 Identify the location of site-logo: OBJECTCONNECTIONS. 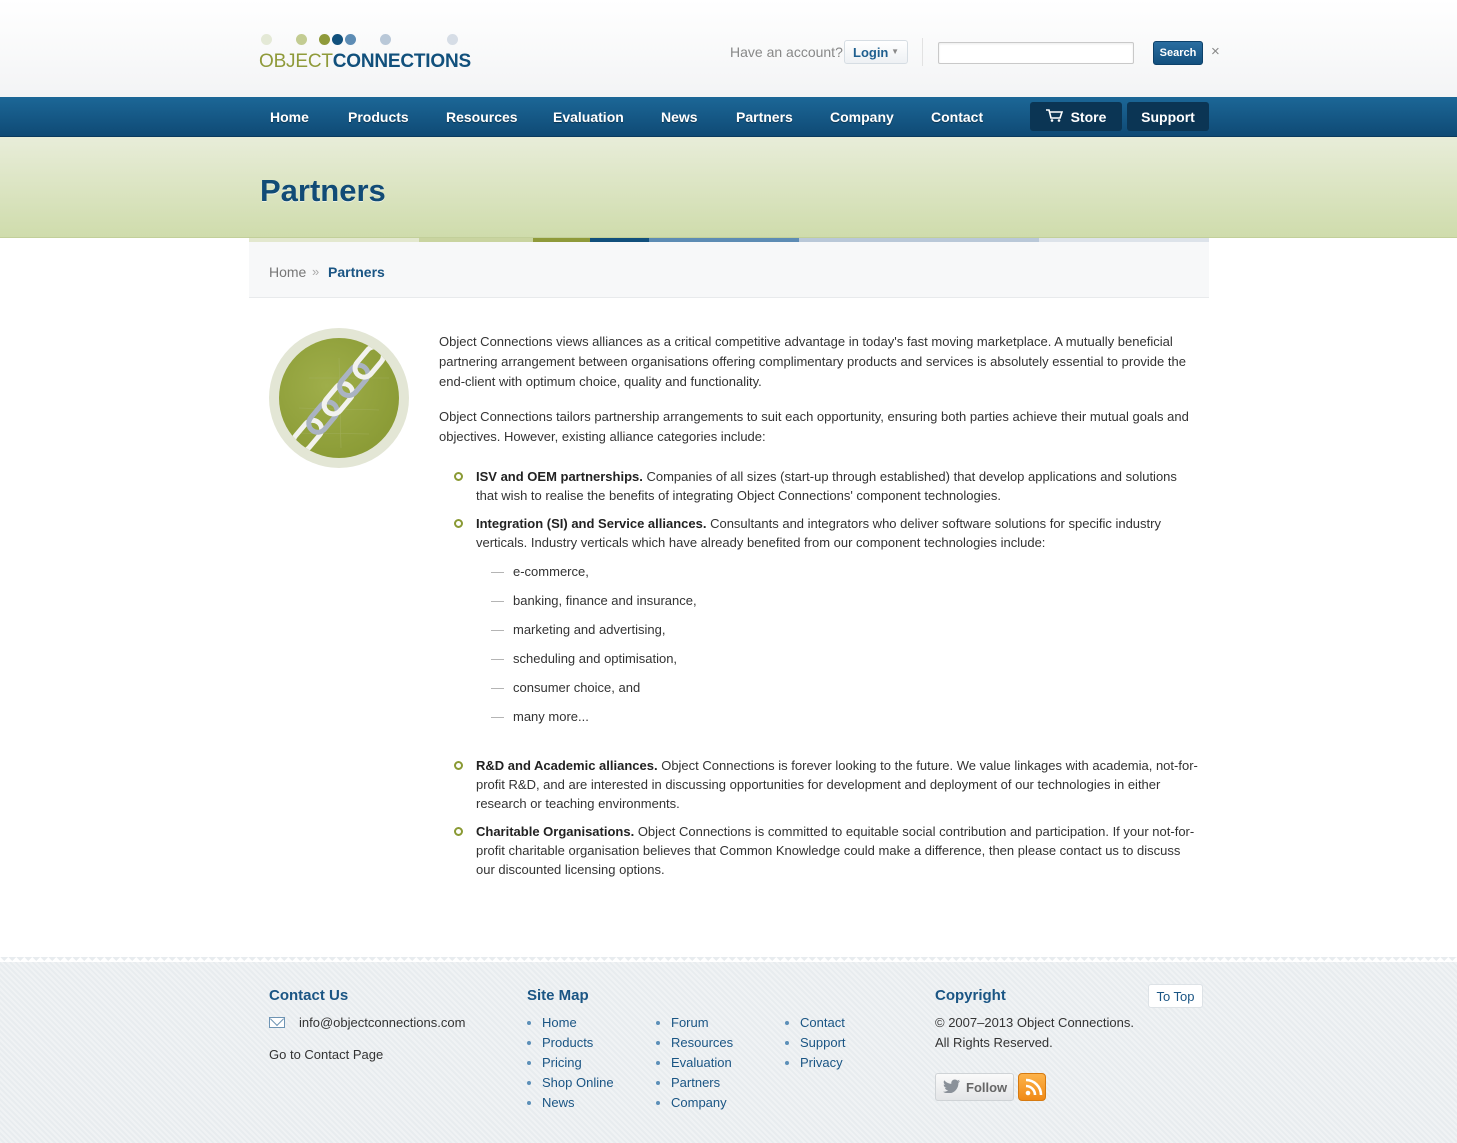
(365, 52).